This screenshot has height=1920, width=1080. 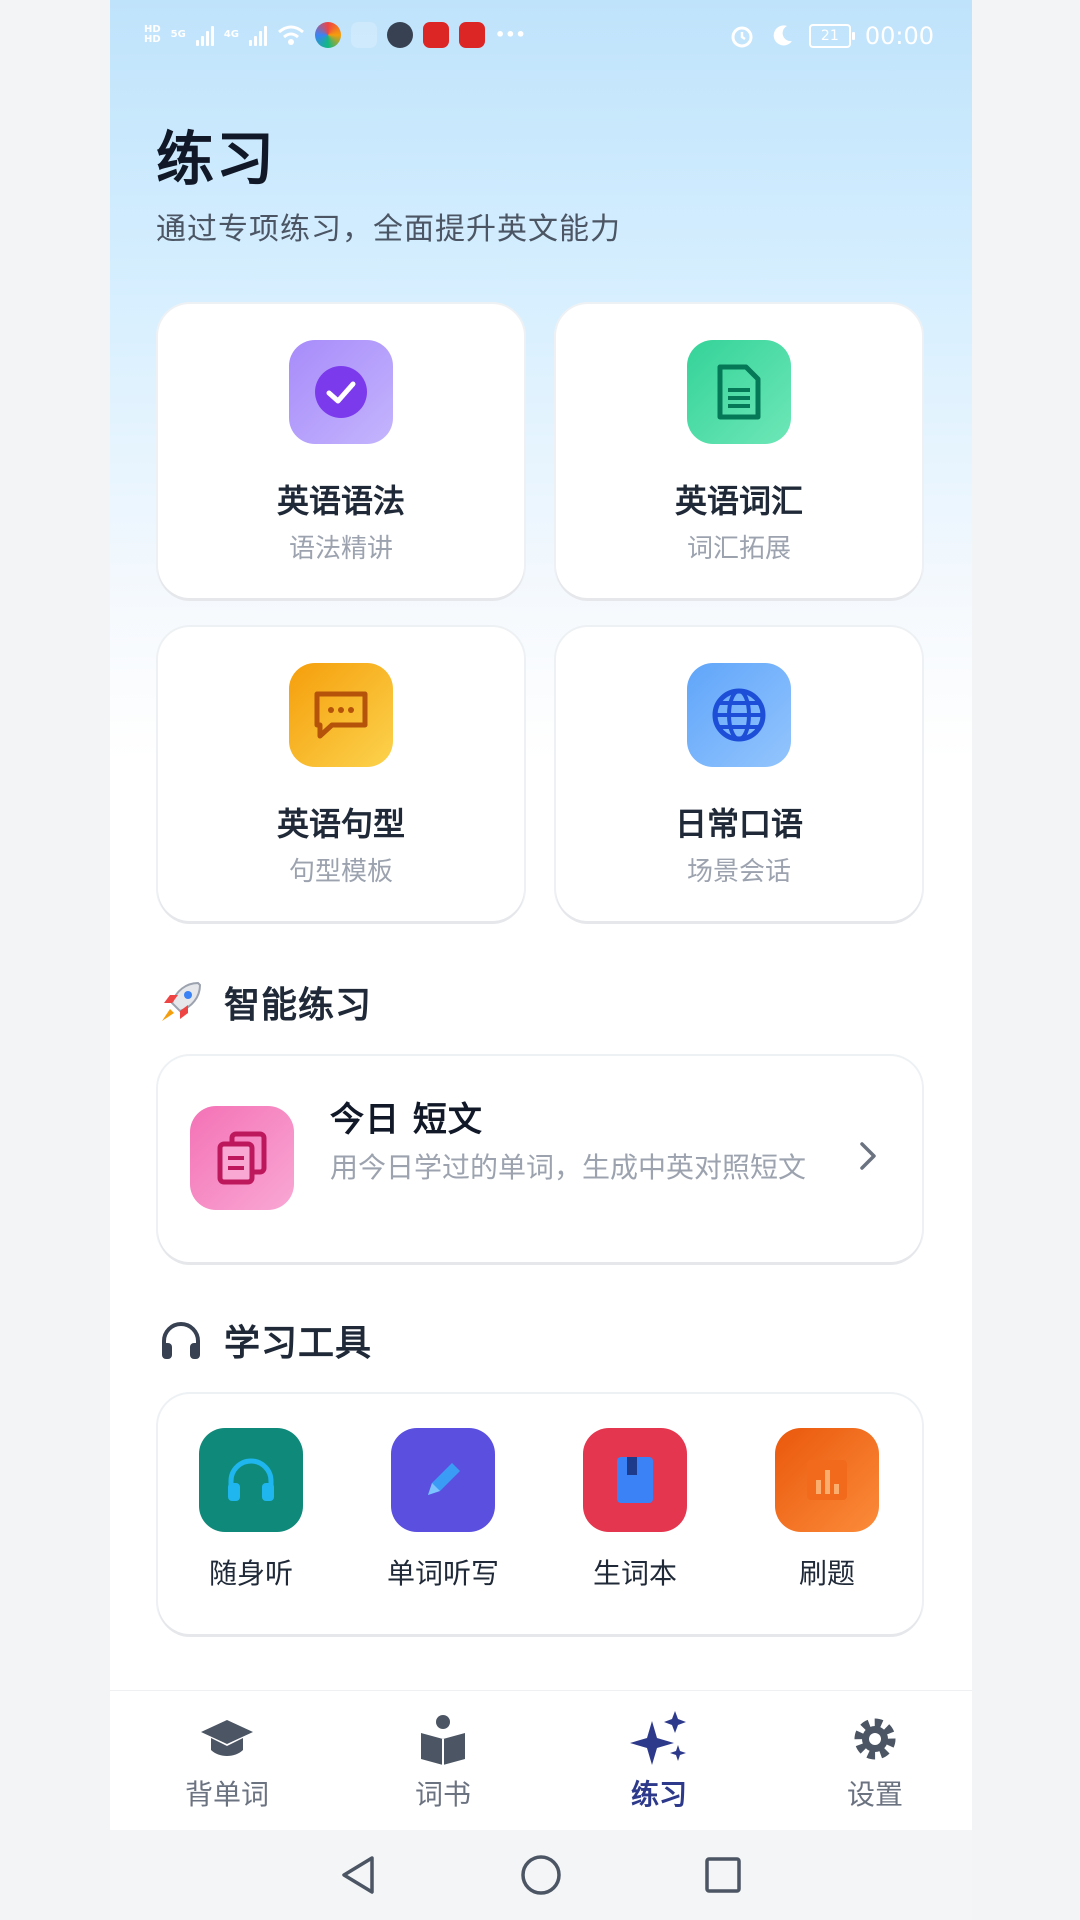 What do you see at coordinates (442, 1794) in the screenshot?
I see `nav-label: 词书` at bounding box center [442, 1794].